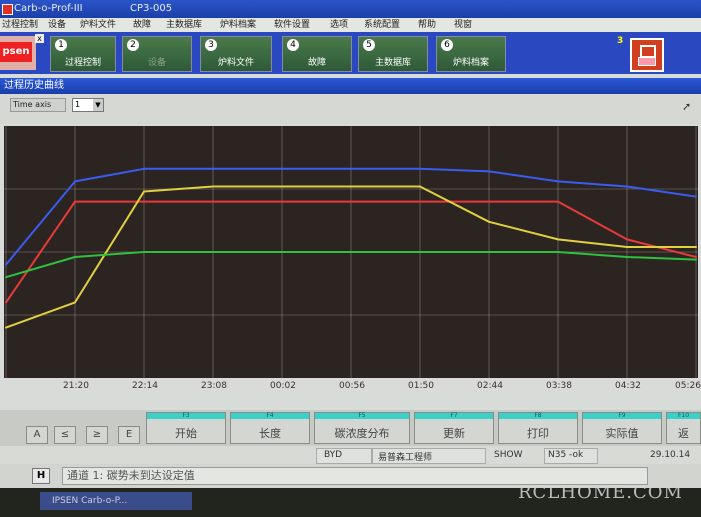  I want to click on f5-carbon-profile-button: F5 碳浓度分布, so click(362, 428).